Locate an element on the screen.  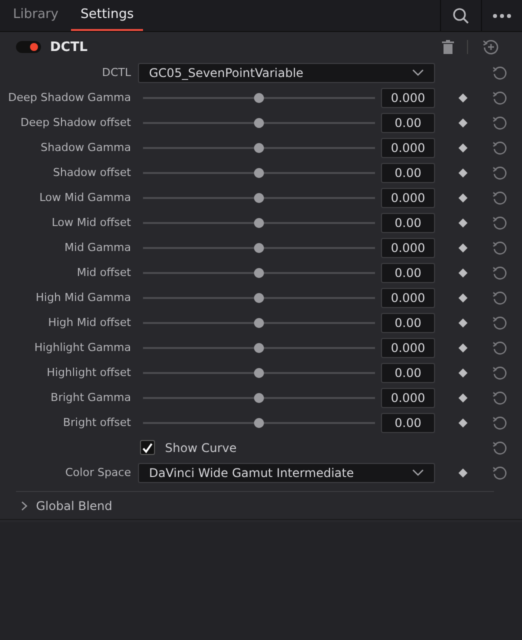
parameter-label: Low Mid Gamma is located at coordinates (84, 197).